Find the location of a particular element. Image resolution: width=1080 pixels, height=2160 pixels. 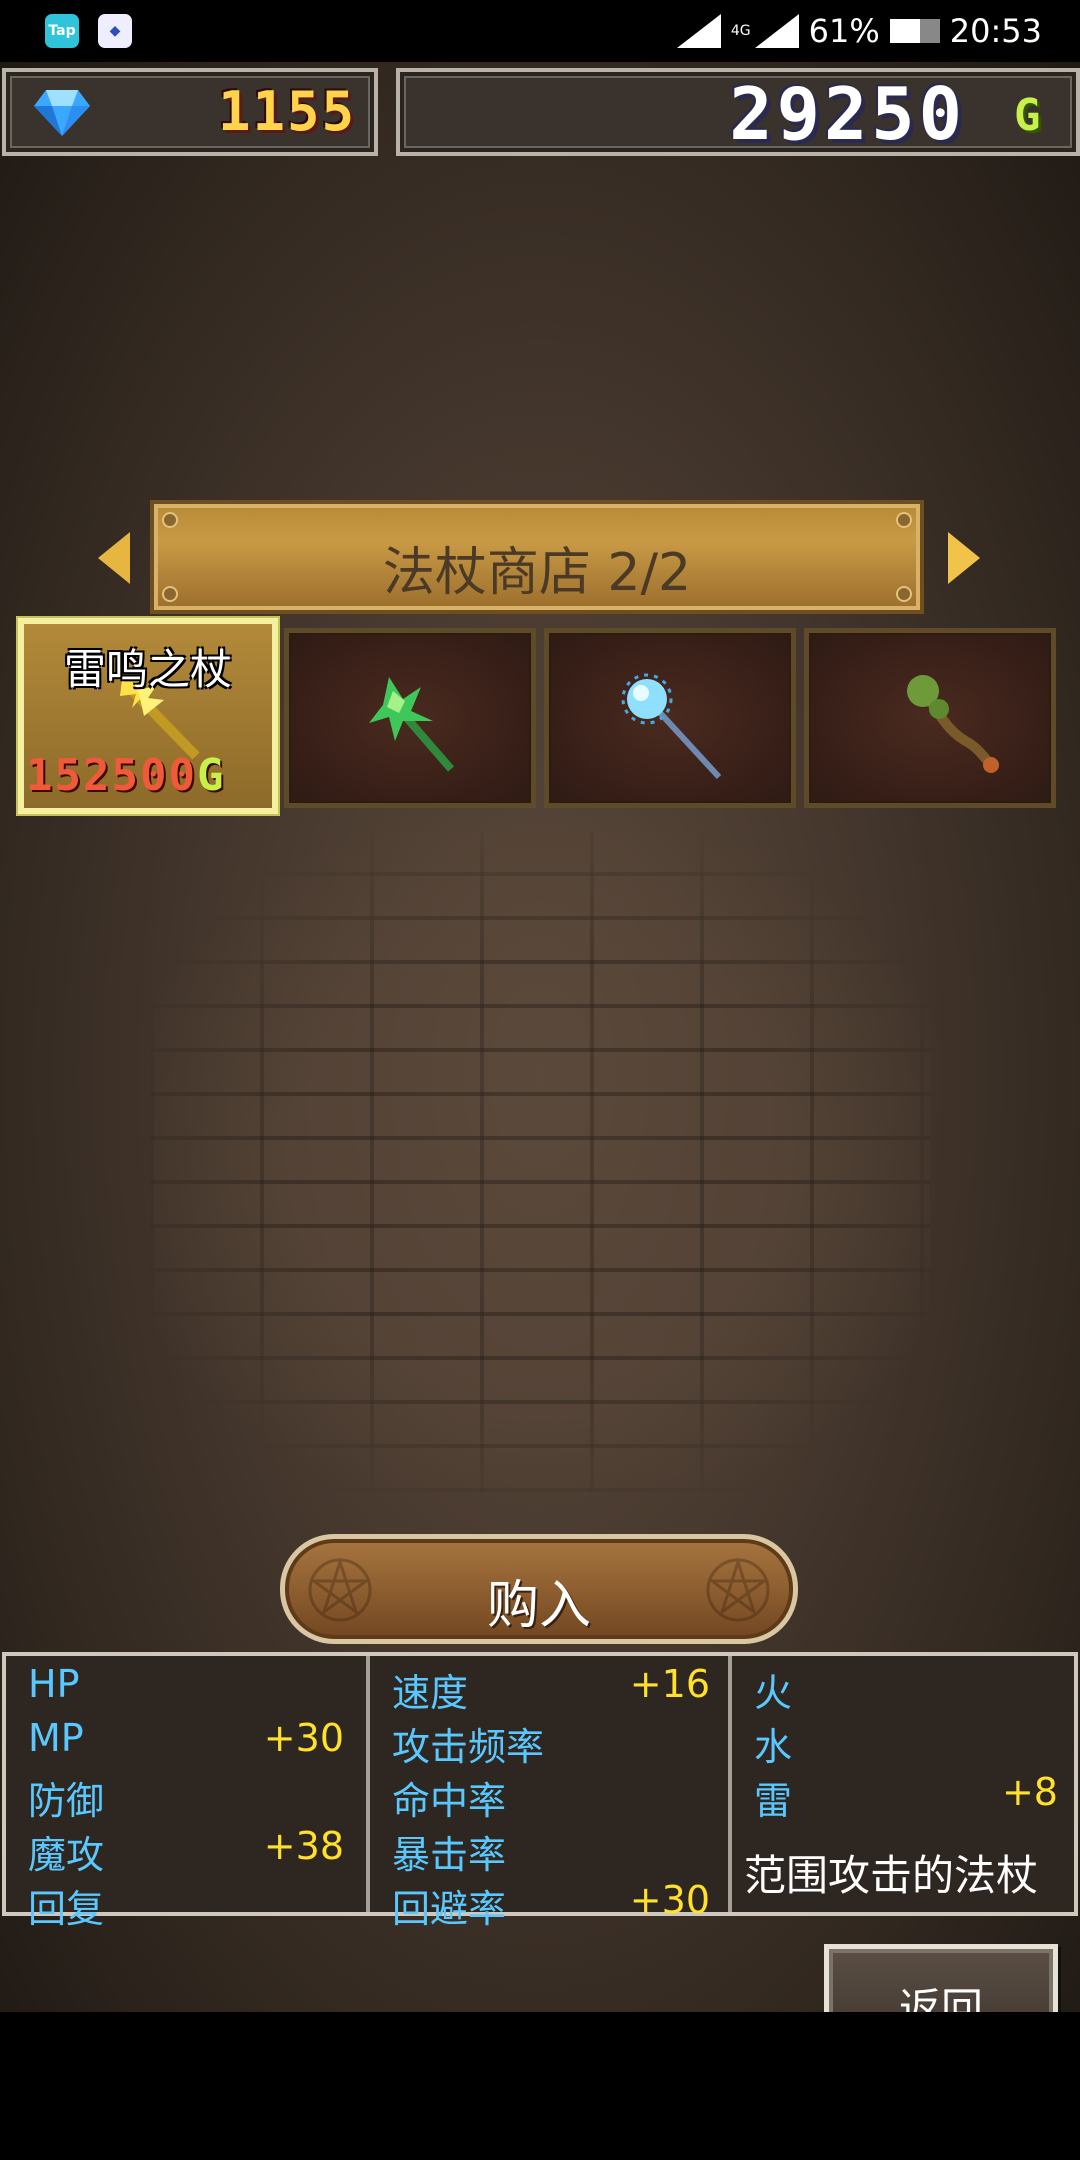

battery-icon is located at coordinates (914, 31).